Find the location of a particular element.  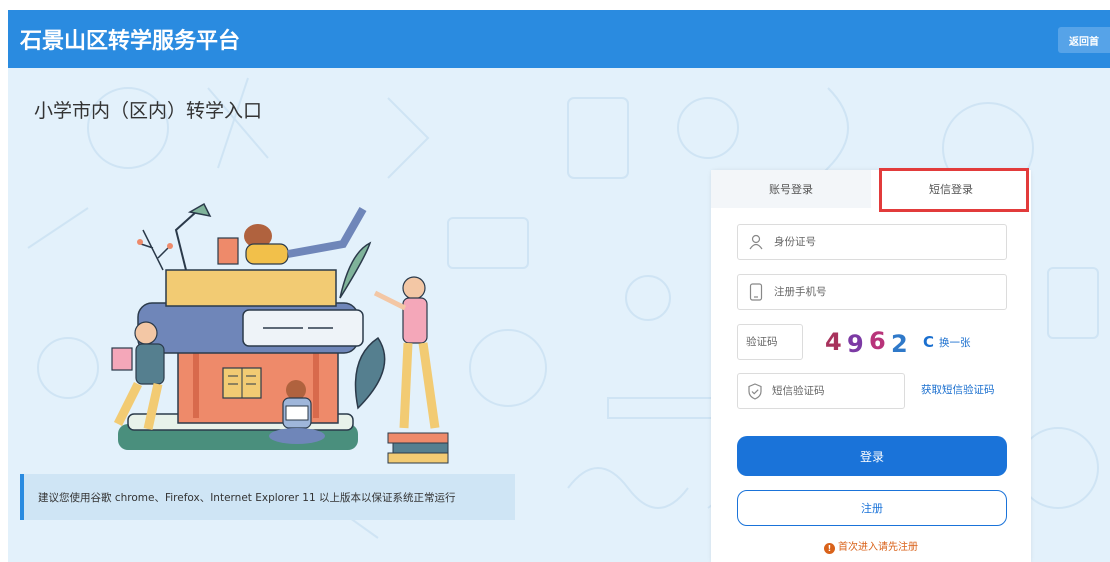

id-number-field is located at coordinates (872, 242).